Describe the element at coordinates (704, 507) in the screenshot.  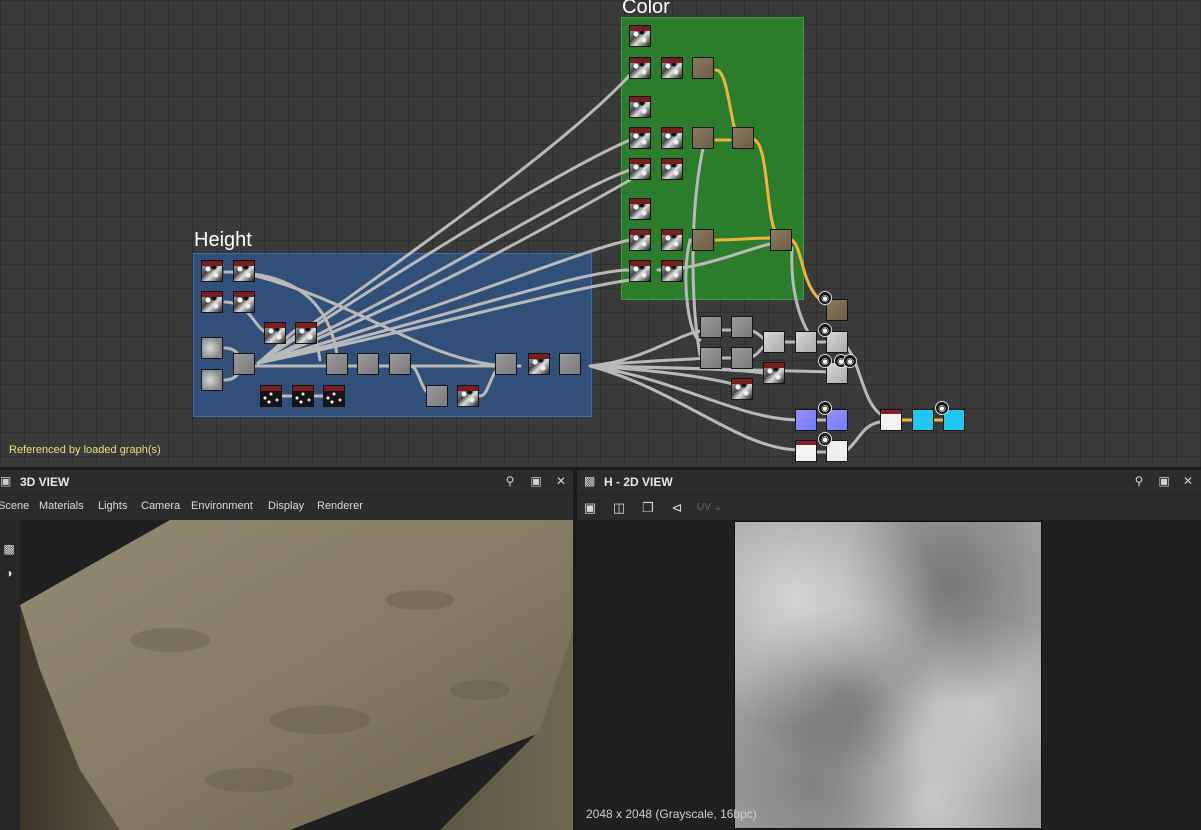
I see `uv-label: UV` at that location.